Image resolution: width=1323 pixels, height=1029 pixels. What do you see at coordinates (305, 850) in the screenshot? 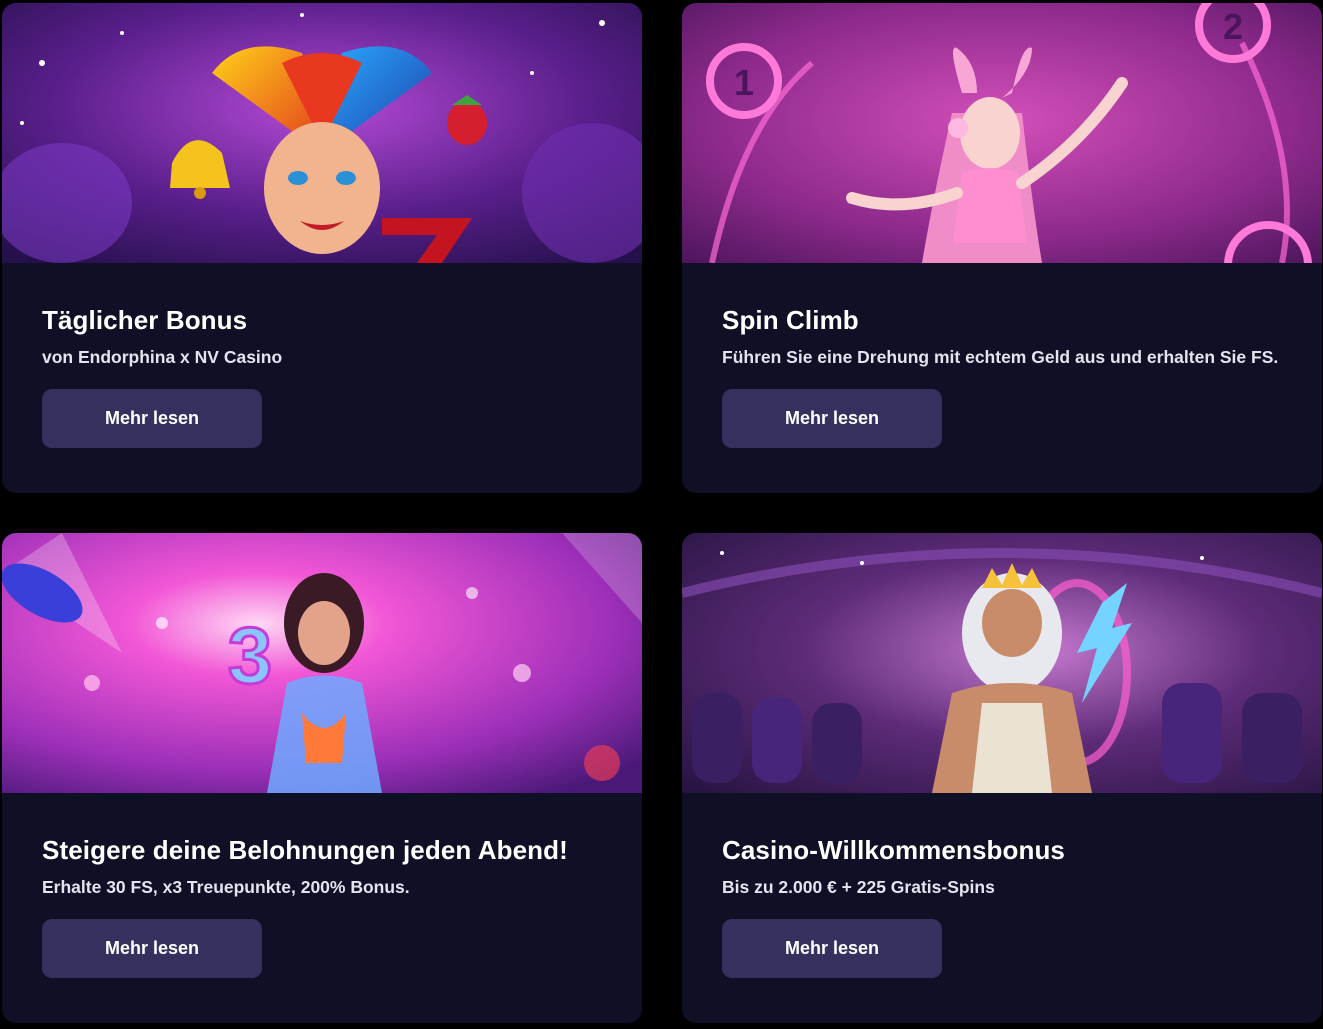
I see `promo-title: Steigere deine Belohnungen jeden Abend!` at bounding box center [305, 850].